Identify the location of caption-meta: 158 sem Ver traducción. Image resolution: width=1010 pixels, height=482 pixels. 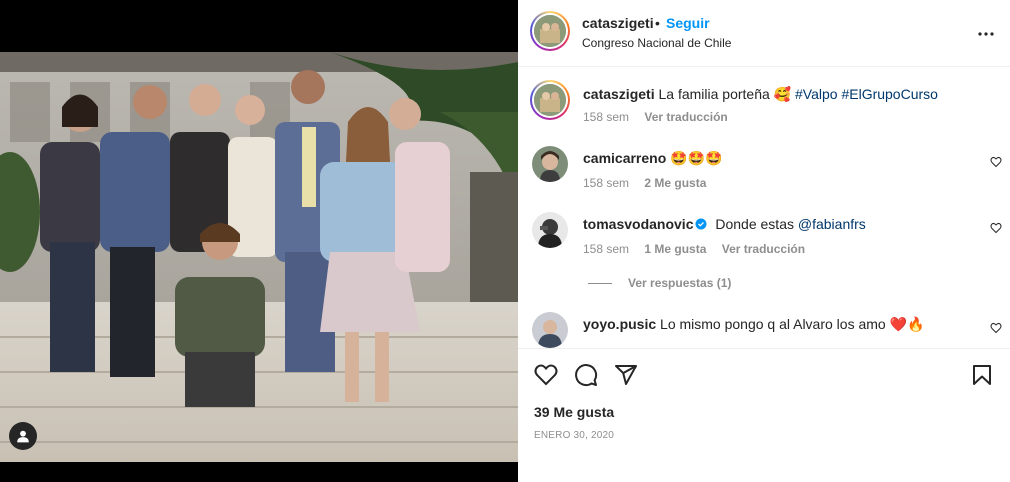
(661, 117).